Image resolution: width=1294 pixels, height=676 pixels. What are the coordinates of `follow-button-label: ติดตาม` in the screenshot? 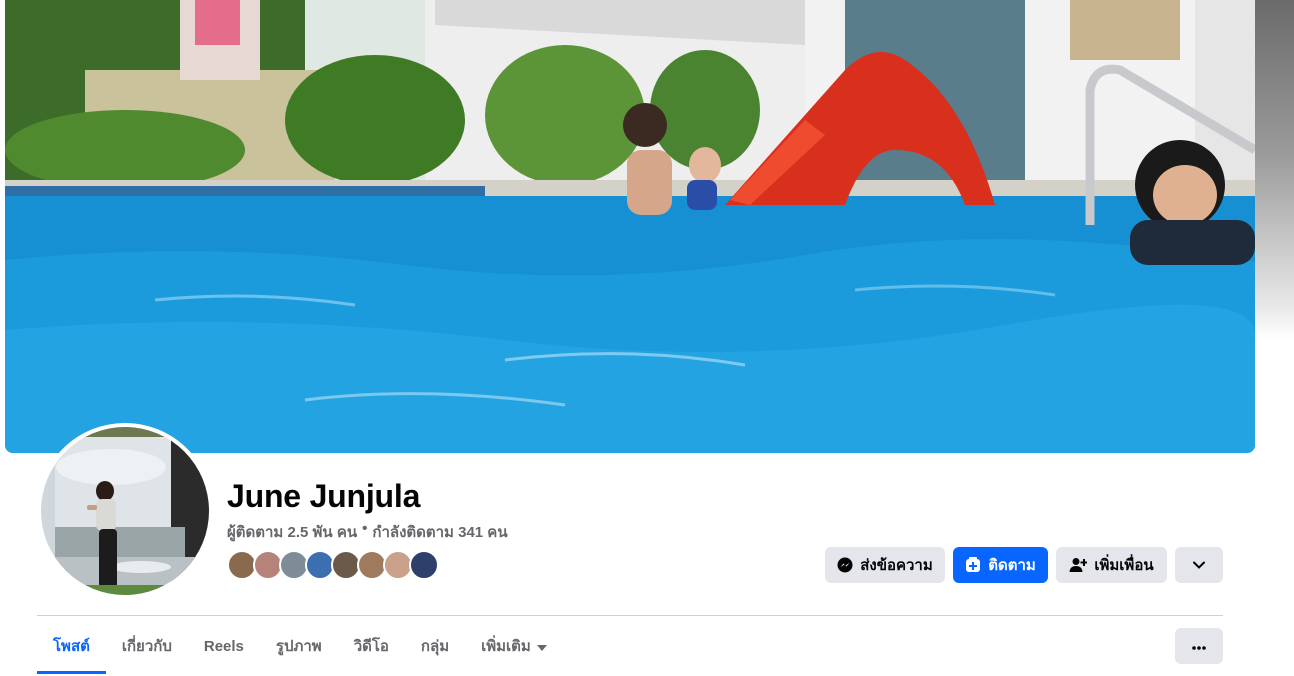 It's located at (1012, 565).